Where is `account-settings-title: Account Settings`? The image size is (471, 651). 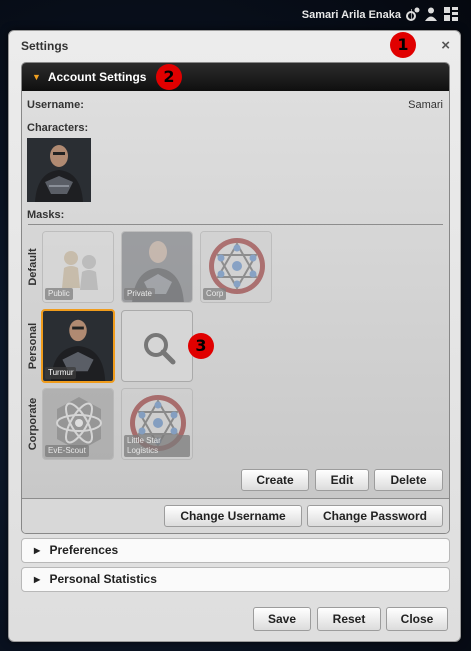 account-settings-title: Account Settings is located at coordinates (97, 77).